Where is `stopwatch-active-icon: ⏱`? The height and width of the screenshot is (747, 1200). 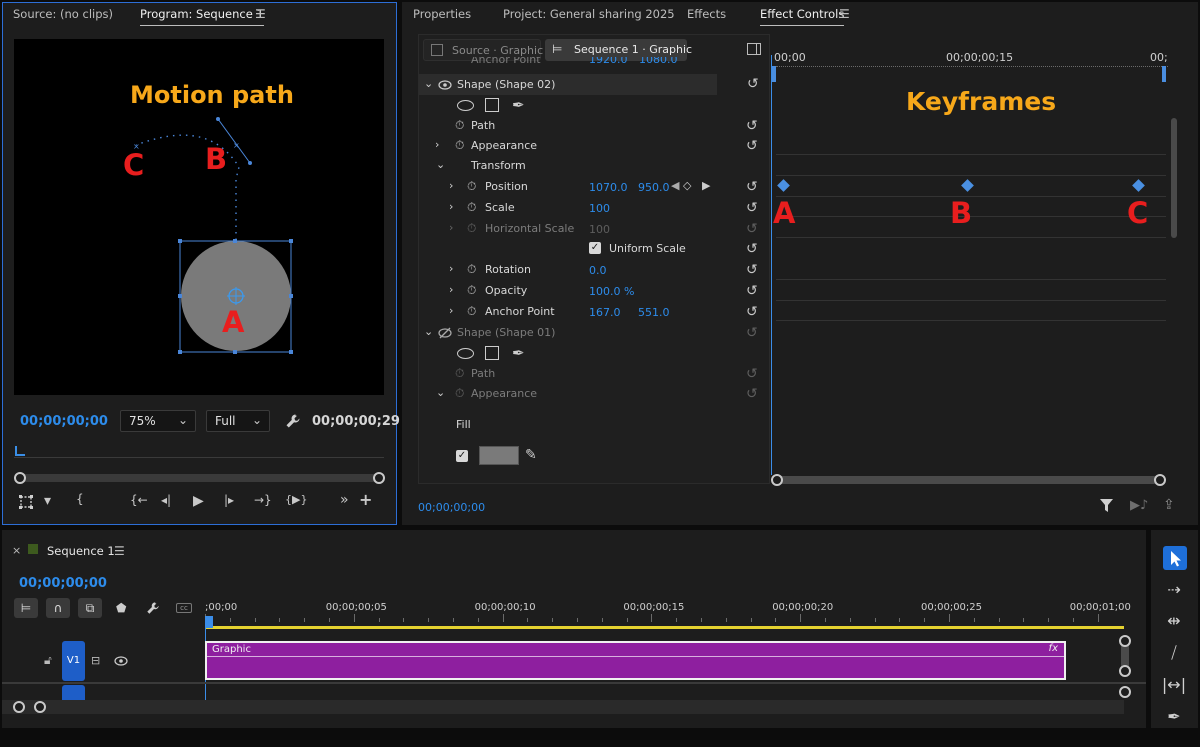 stopwatch-active-icon: ⏱ is located at coordinates (471, 186).